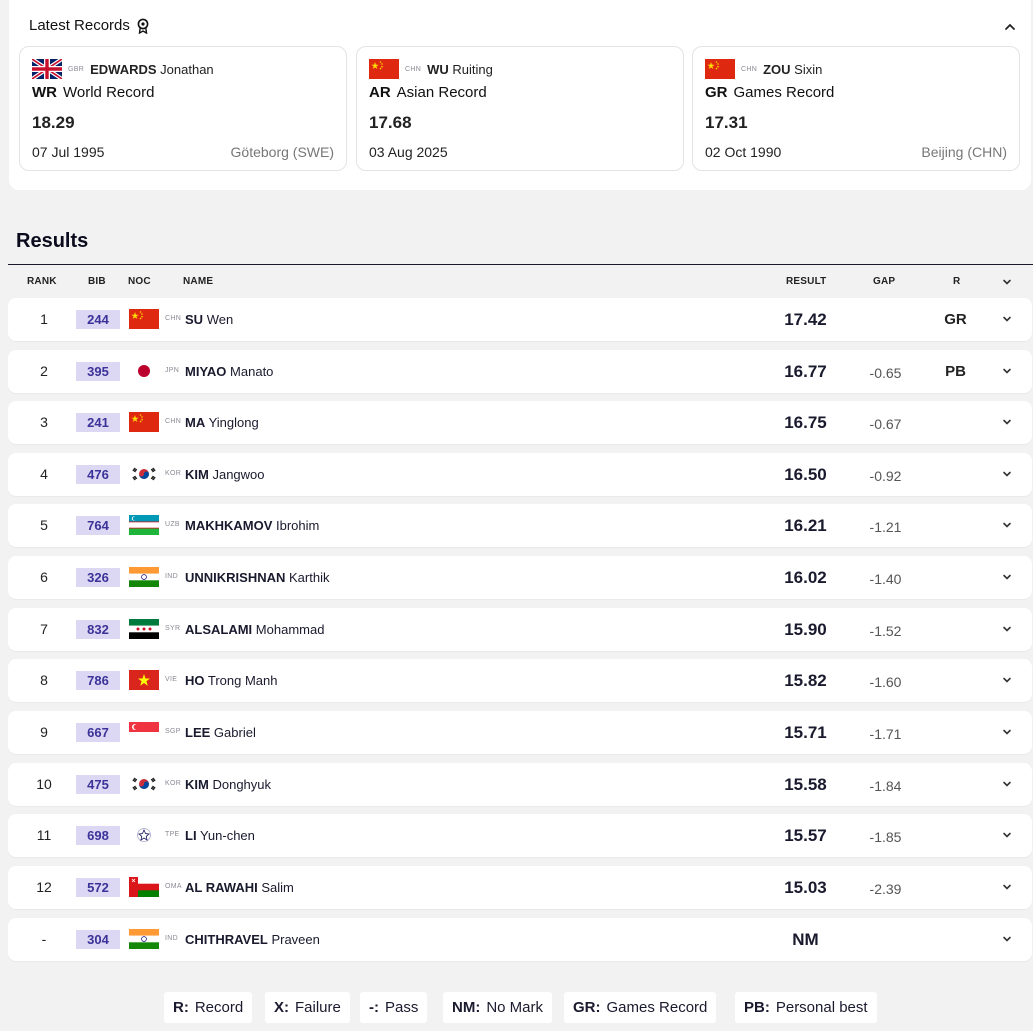 This screenshot has height=1031, width=1033. What do you see at coordinates (520, 939) in the screenshot?
I see `result-row: - 304 IND CHITHRAVEL Praveen NM` at bounding box center [520, 939].